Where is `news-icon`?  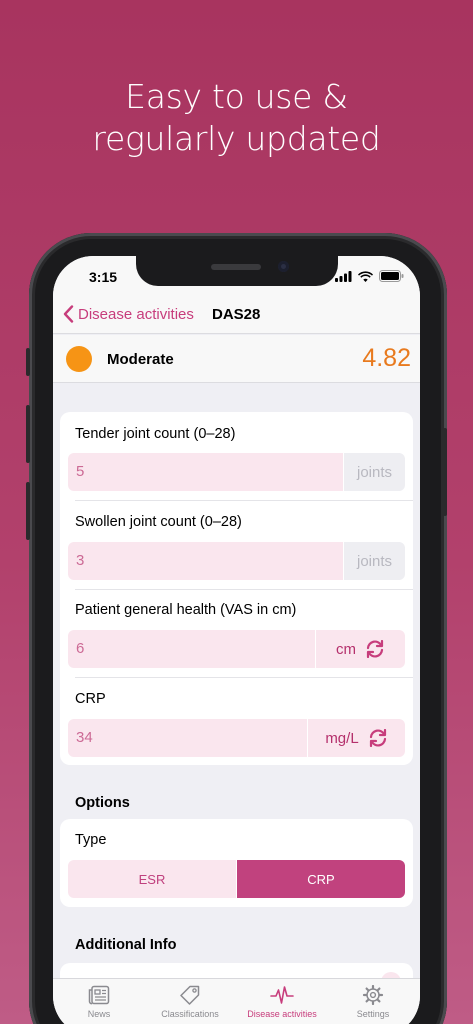
news-icon is located at coordinates (99, 995).